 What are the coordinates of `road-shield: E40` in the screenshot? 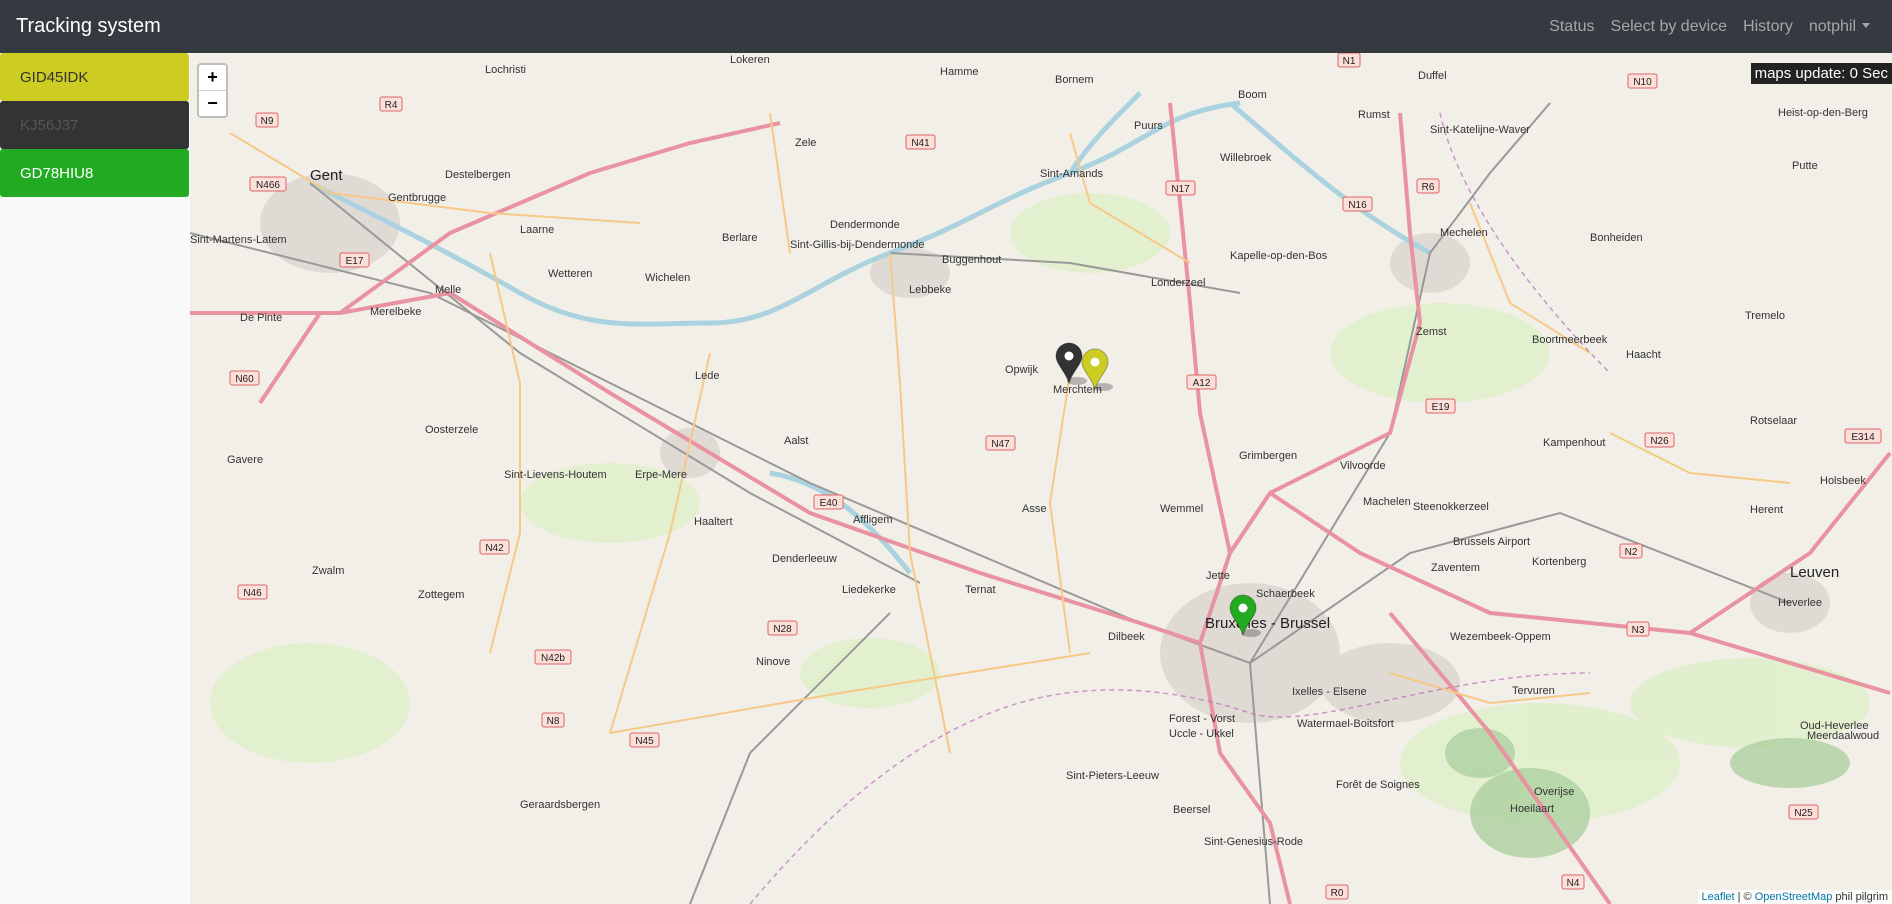 It's located at (828, 502).